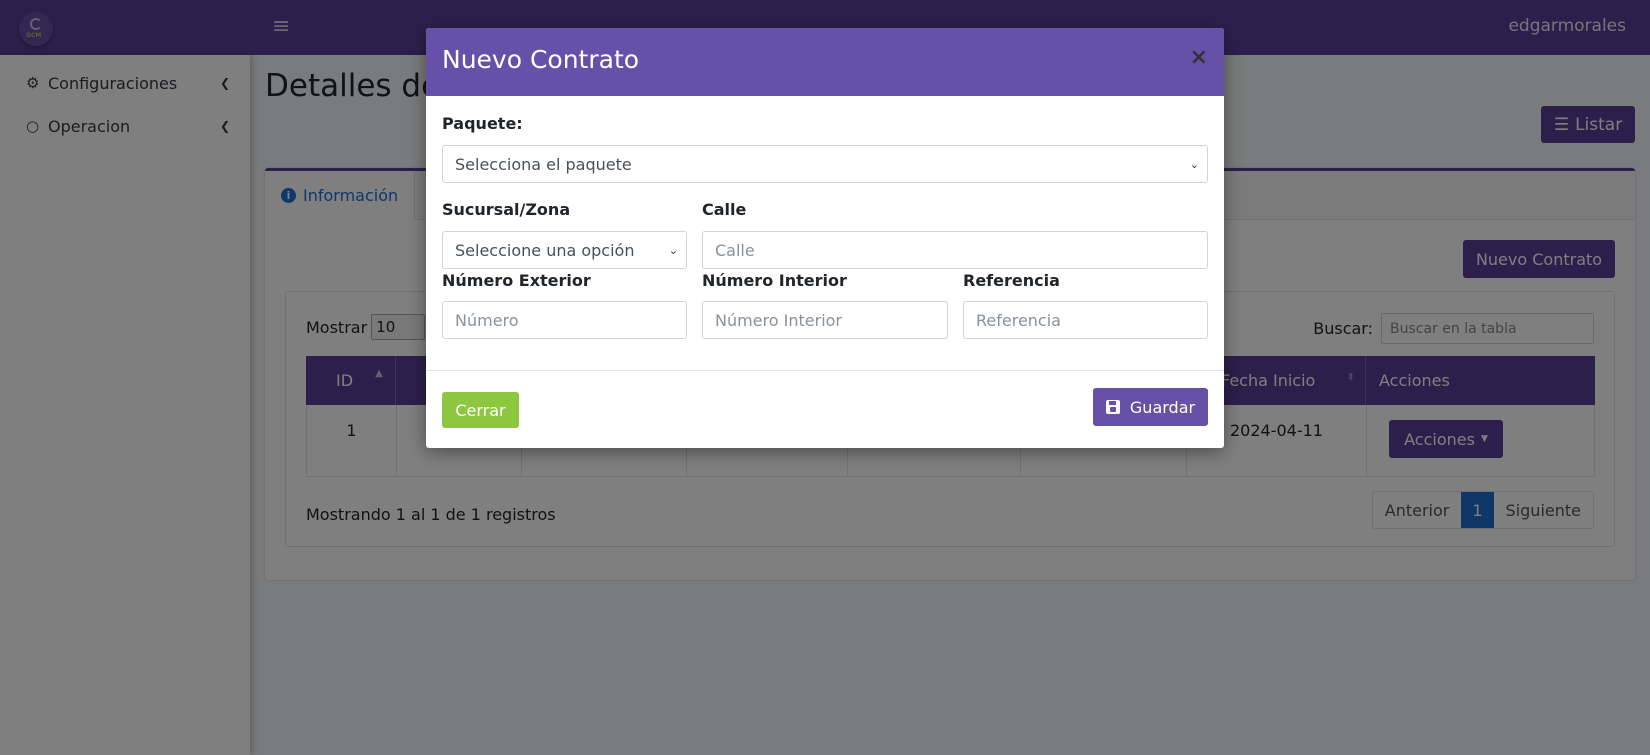 Image resolution: width=1650 pixels, height=755 pixels. What do you see at coordinates (724, 209) in the screenshot?
I see `calle-label: Calle` at bounding box center [724, 209].